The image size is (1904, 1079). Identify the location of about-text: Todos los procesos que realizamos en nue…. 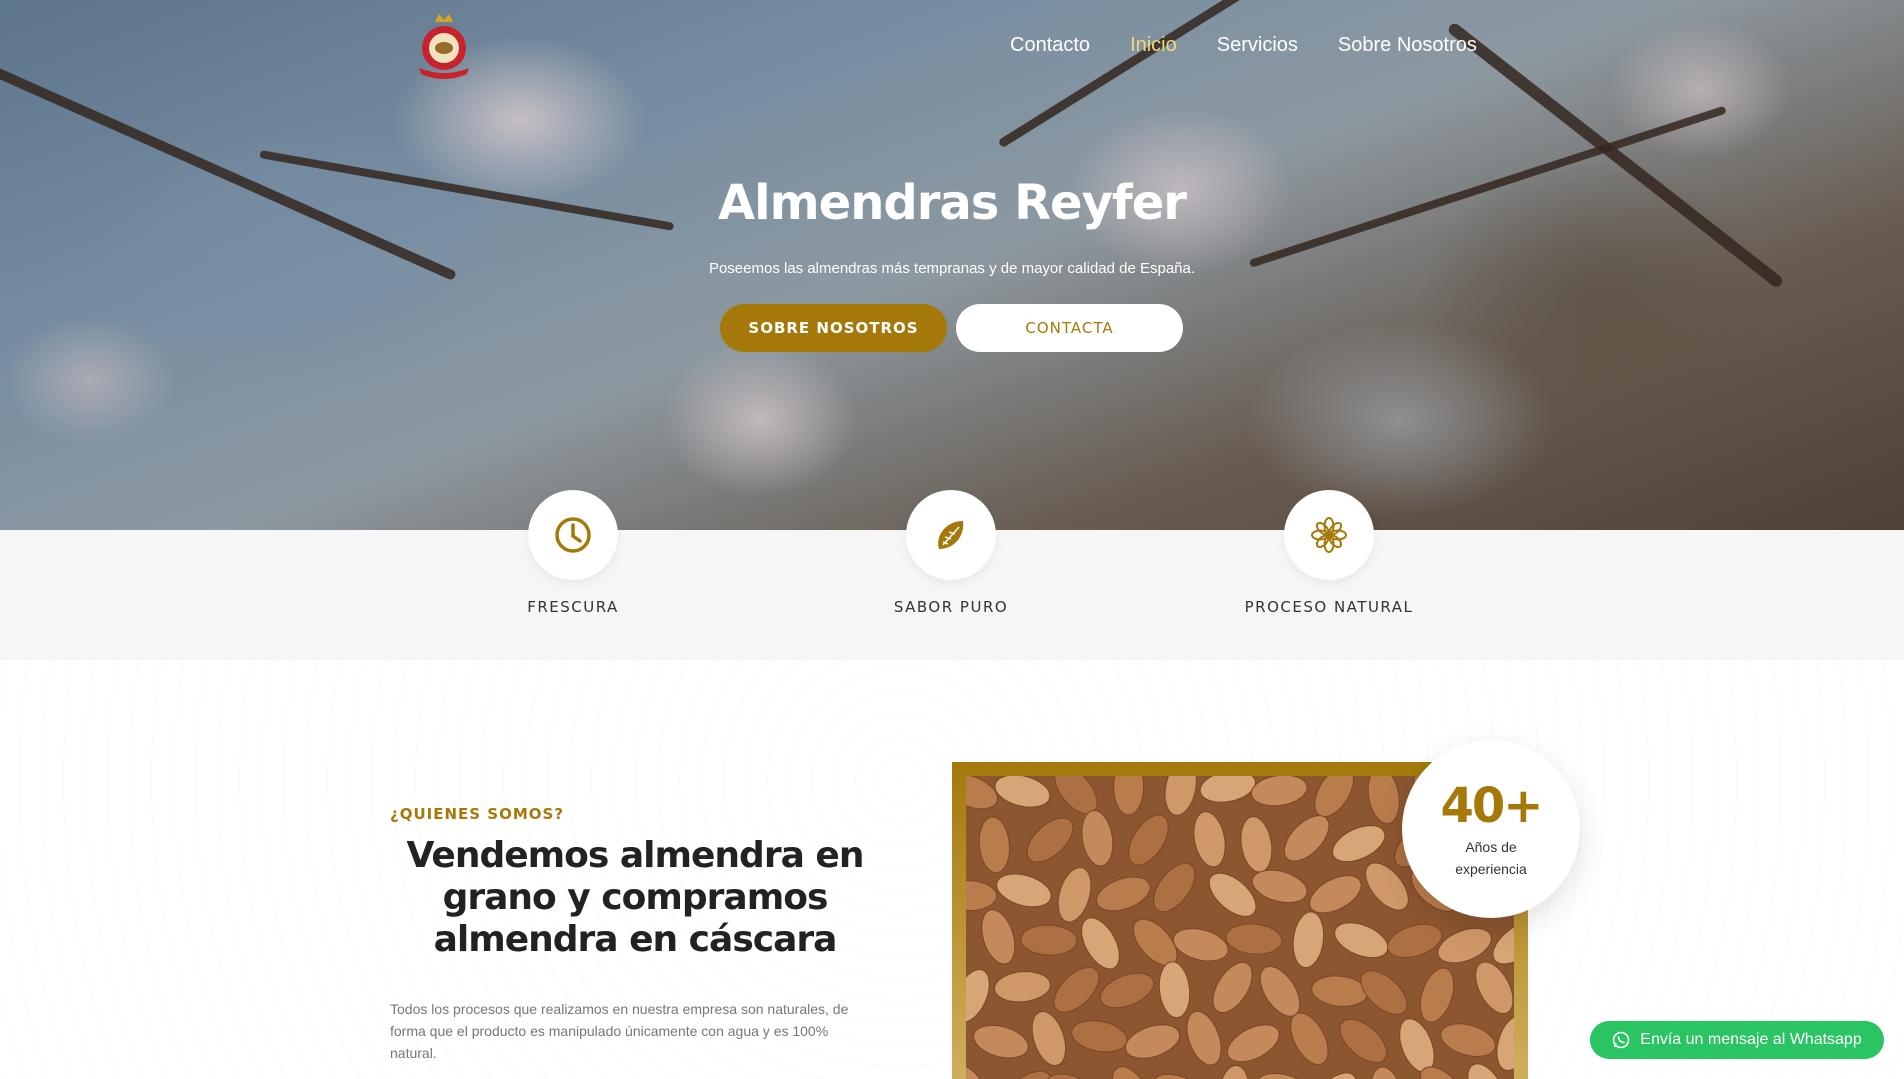
(619, 1031).